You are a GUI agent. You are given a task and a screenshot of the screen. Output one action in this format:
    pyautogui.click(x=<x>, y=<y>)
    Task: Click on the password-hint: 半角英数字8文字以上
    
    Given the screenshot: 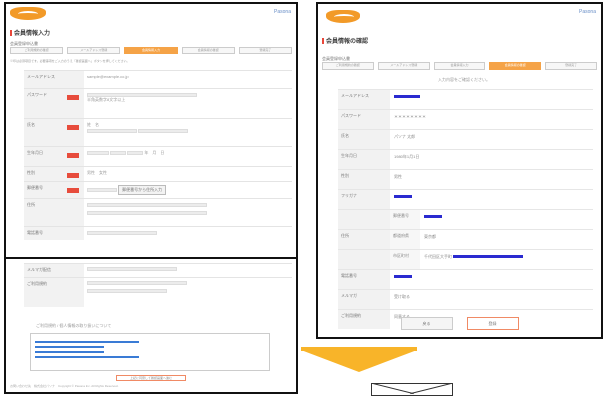 What is the action you would take?
    pyautogui.click(x=106, y=99)
    